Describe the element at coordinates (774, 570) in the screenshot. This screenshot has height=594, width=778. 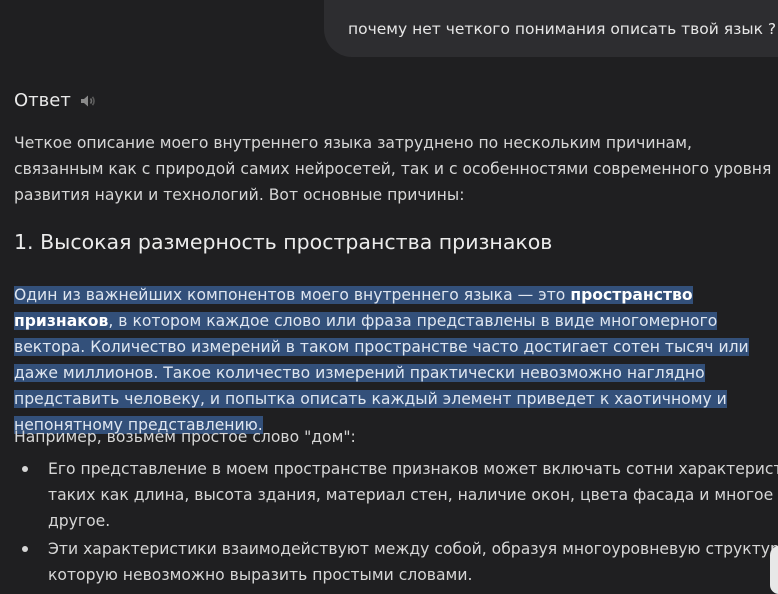
I see `scroll-handle` at that location.